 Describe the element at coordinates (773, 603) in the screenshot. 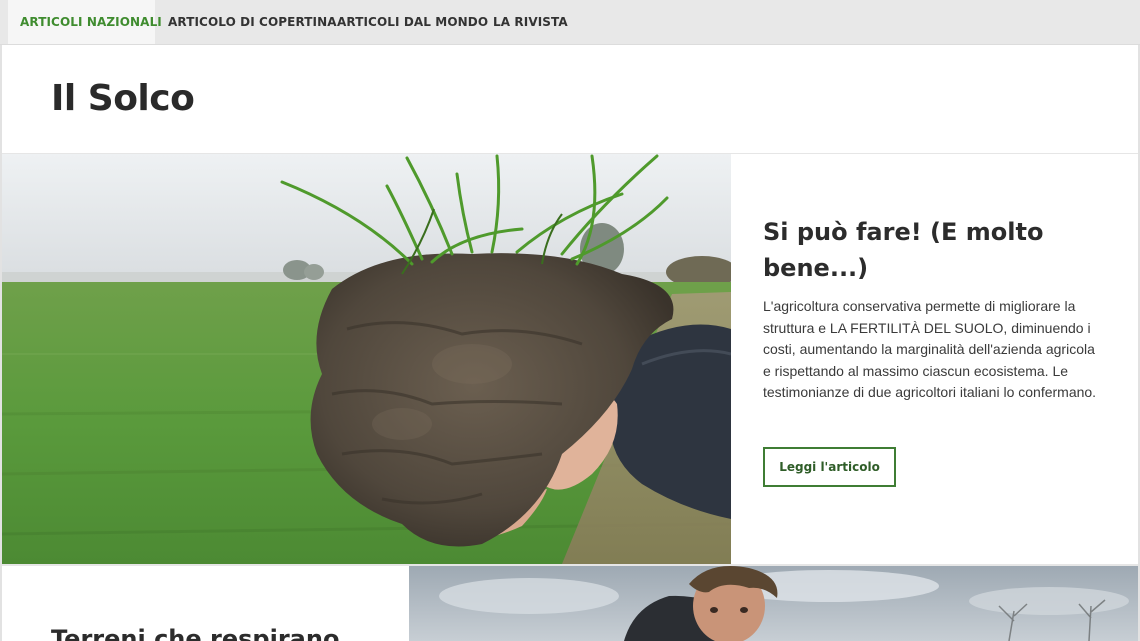

I see `second-article-image` at that location.